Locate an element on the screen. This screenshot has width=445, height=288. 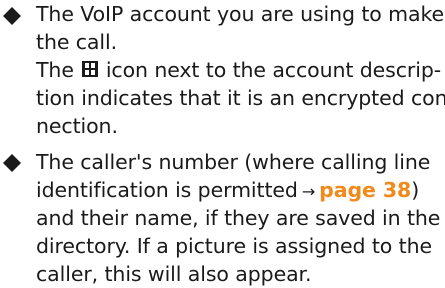
text-line: The icon next to the account descrip- is located at coordinates (238, 70).